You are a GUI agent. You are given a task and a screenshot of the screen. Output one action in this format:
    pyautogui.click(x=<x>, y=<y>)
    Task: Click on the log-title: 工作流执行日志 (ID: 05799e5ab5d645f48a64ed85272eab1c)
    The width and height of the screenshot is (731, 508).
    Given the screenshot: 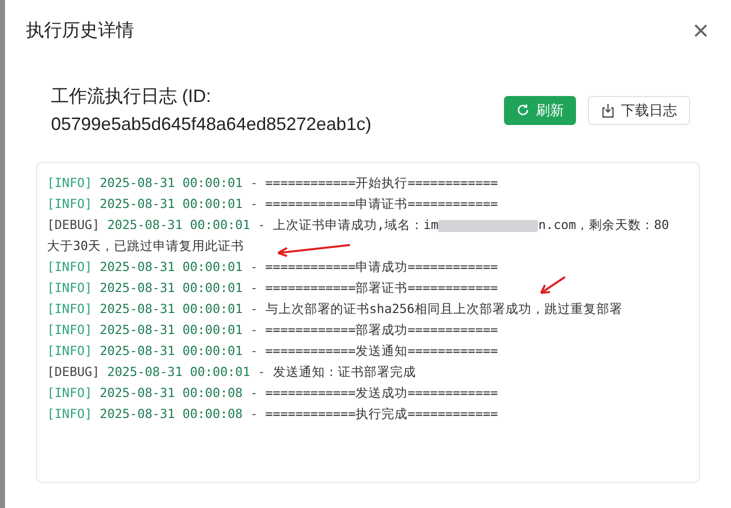 What is the action you would take?
    pyautogui.click(x=211, y=110)
    